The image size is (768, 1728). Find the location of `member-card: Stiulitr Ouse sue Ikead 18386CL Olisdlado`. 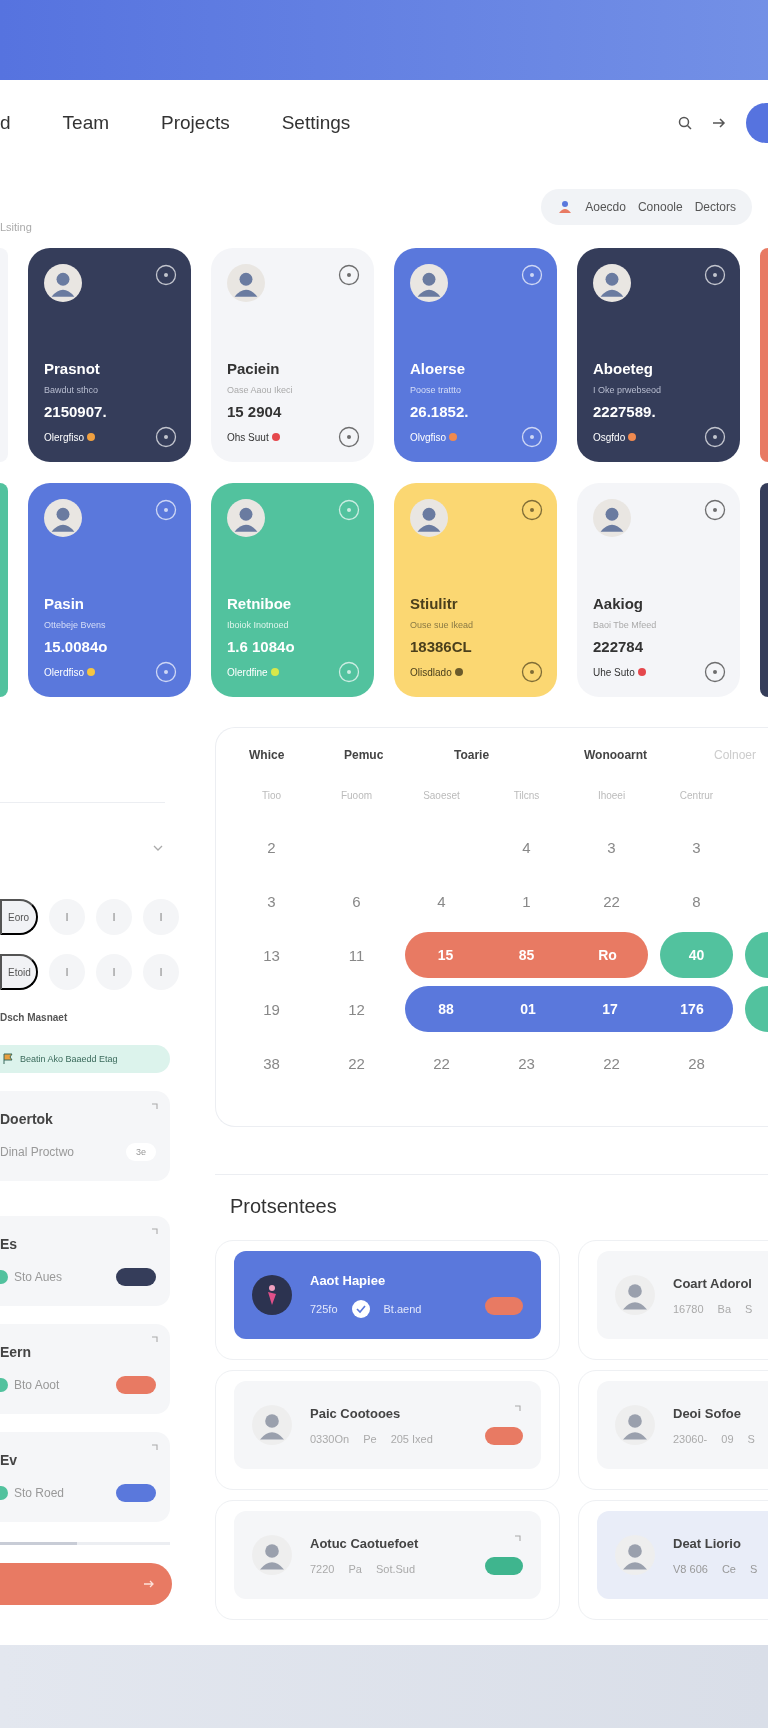

member-card: Stiulitr Ouse sue Ikead 18386CL Olisdlado is located at coordinates (475, 590).